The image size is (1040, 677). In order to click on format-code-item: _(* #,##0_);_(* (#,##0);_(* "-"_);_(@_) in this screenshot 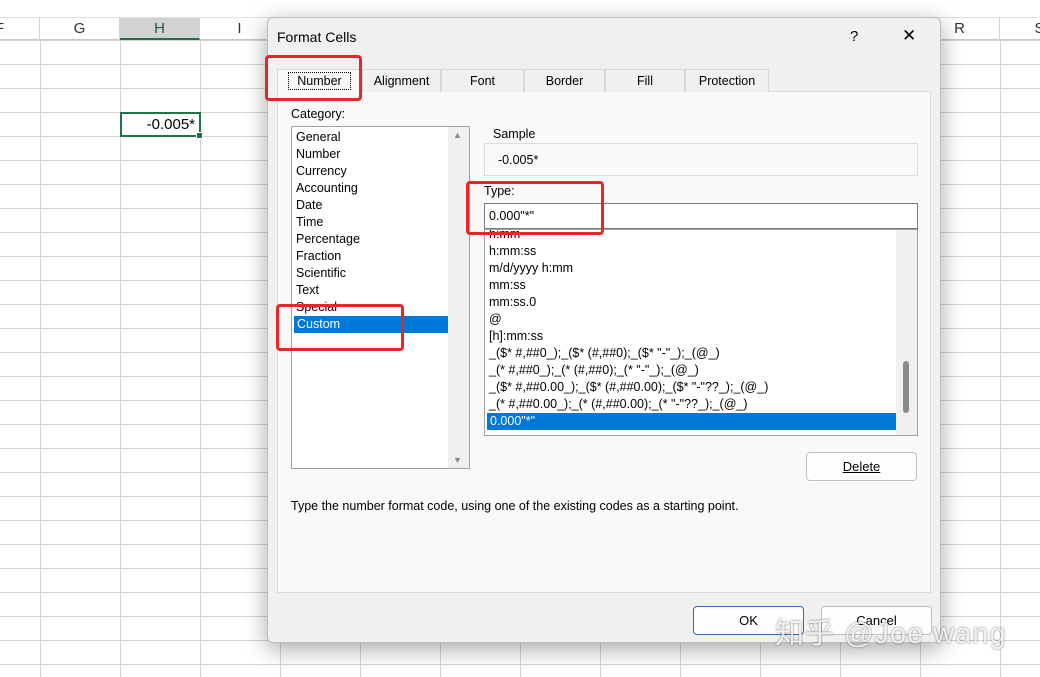, I will do `click(594, 370)`.